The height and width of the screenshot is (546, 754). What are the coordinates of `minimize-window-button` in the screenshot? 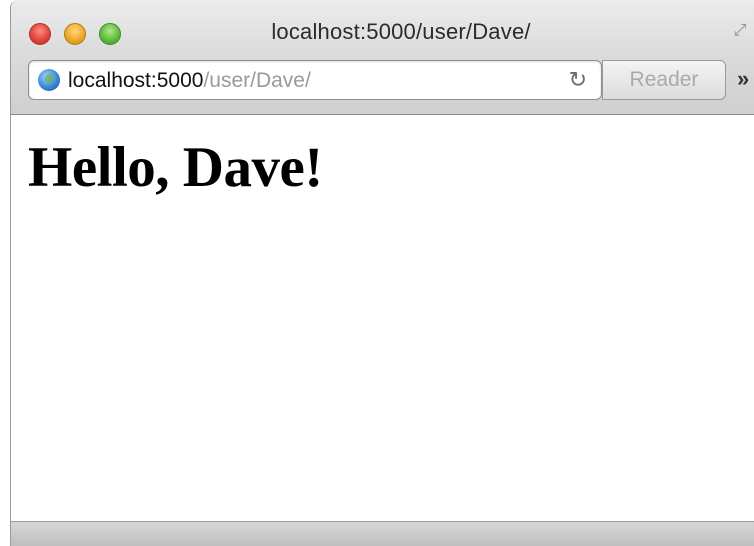 It's located at (75, 34).